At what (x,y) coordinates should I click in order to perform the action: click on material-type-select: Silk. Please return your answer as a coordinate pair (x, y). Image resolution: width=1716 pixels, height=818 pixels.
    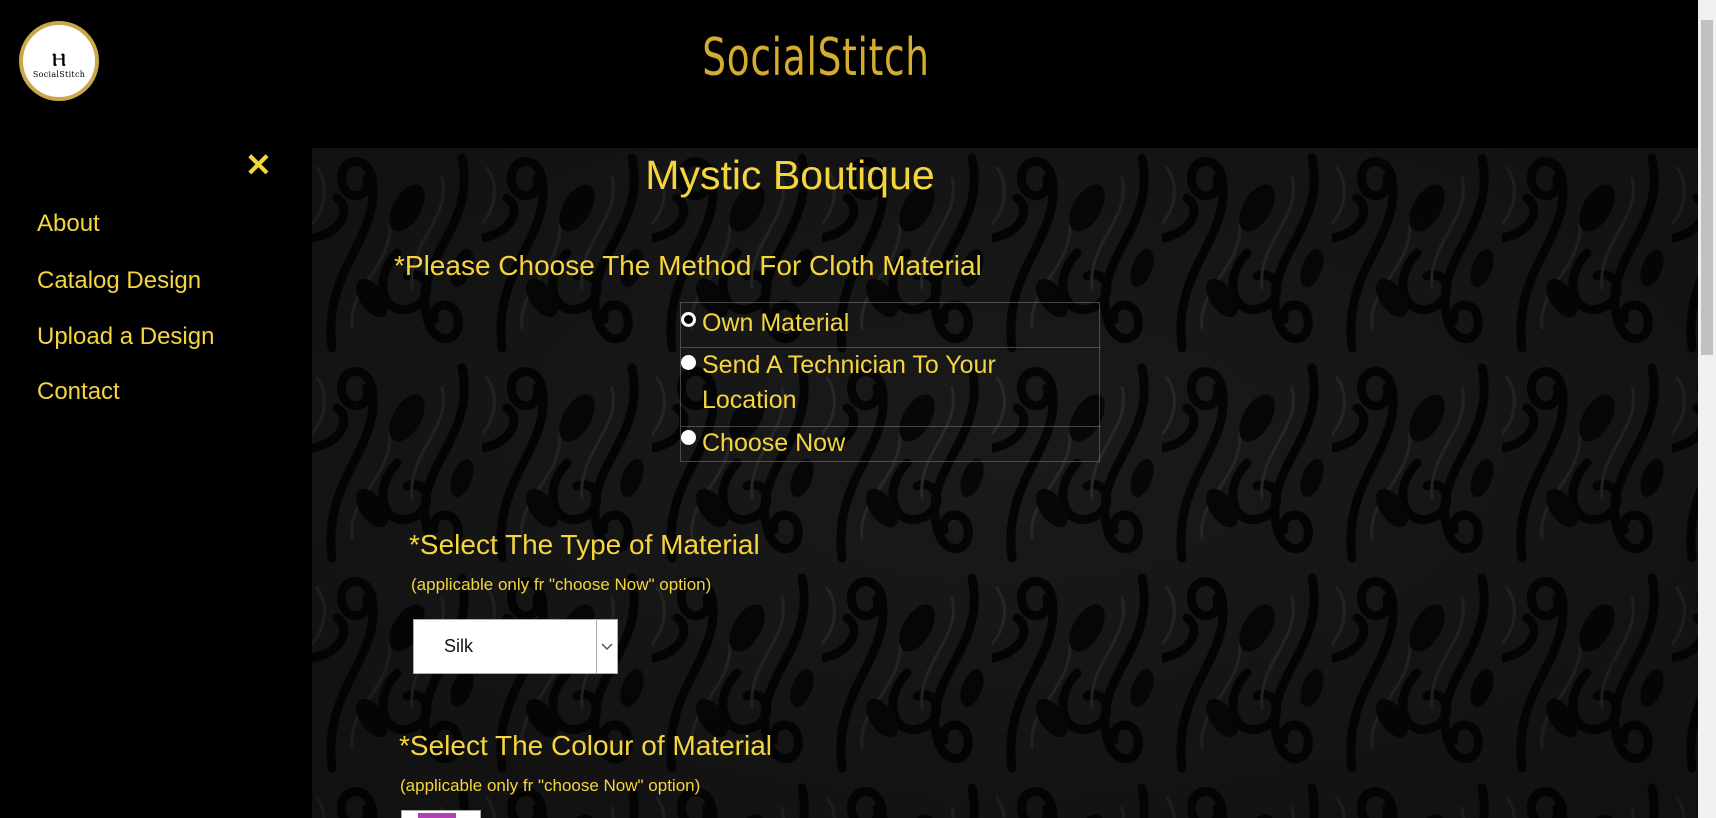
    Looking at the image, I should click on (515, 646).